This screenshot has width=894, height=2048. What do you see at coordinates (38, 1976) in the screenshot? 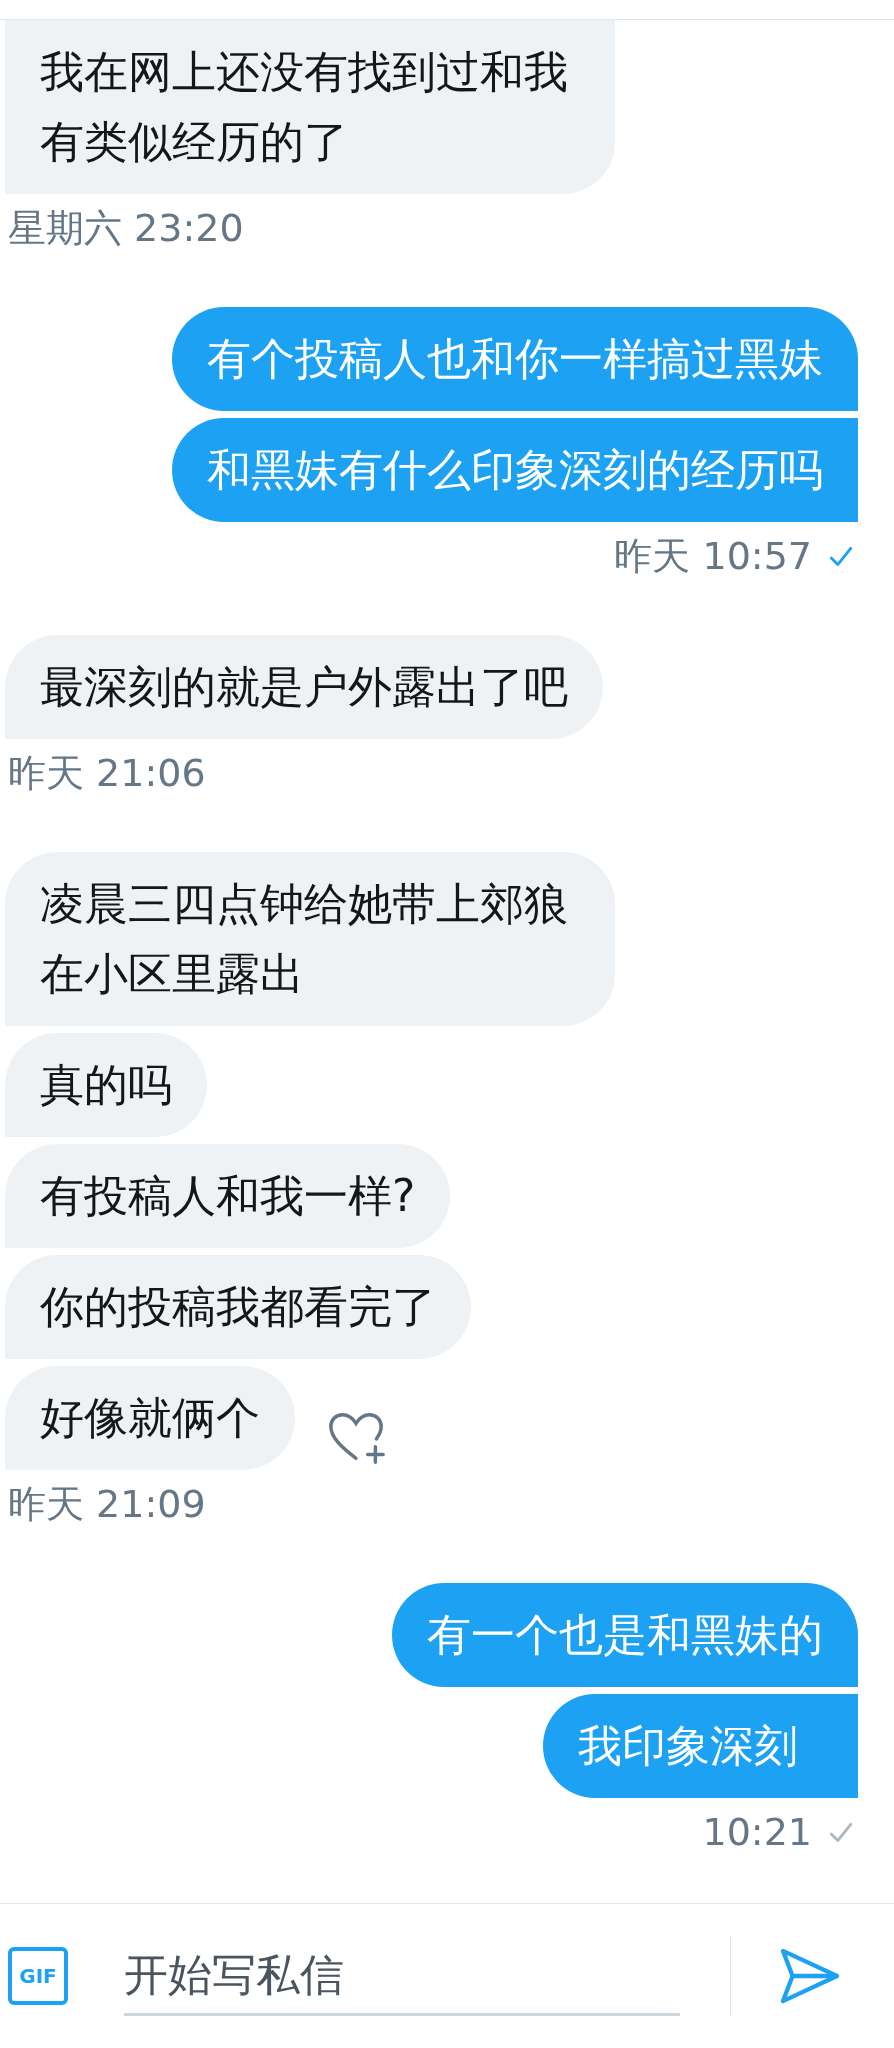
I see `gif-button: GIF` at bounding box center [38, 1976].